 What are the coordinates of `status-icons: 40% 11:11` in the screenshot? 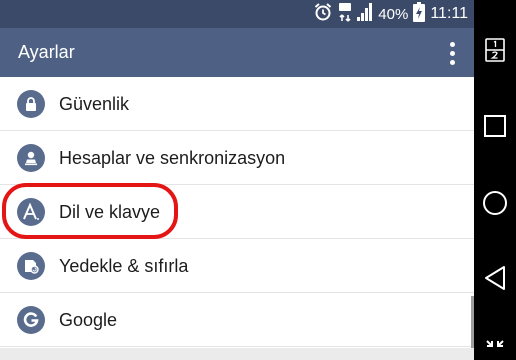 It's located at (390, 14).